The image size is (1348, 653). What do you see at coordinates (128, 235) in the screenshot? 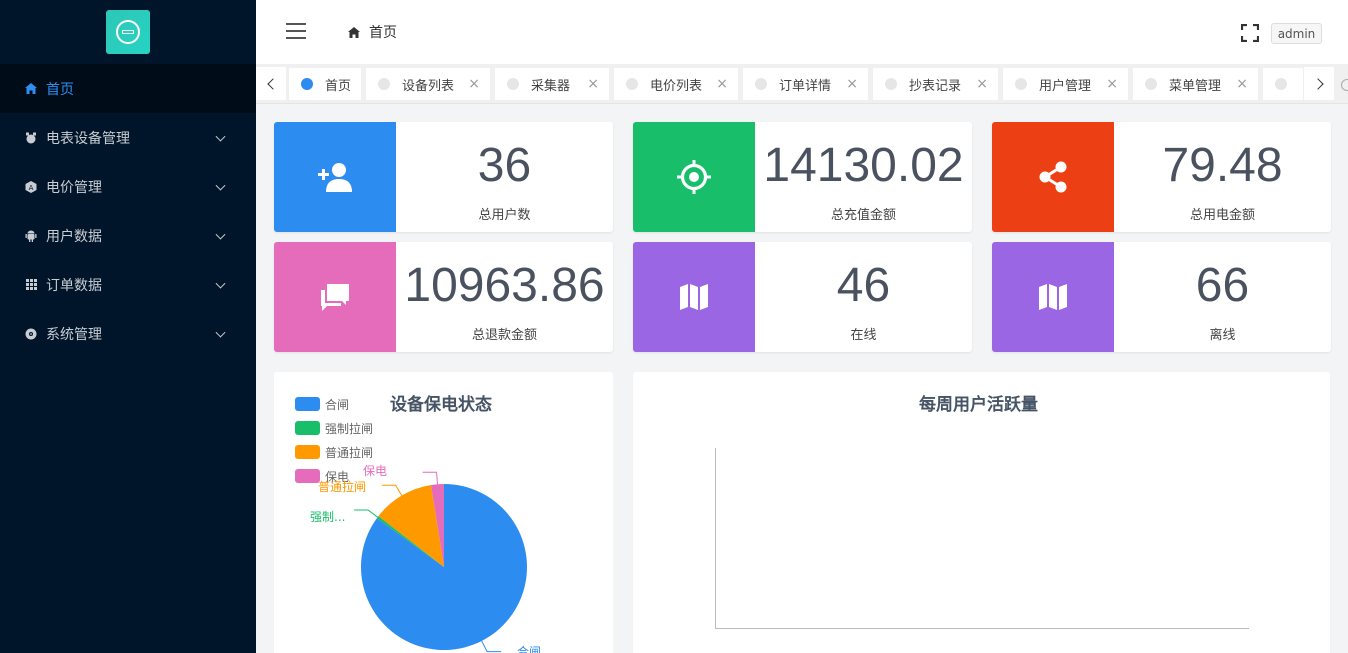
I see `sidebar-item-3: 用户数据` at bounding box center [128, 235].